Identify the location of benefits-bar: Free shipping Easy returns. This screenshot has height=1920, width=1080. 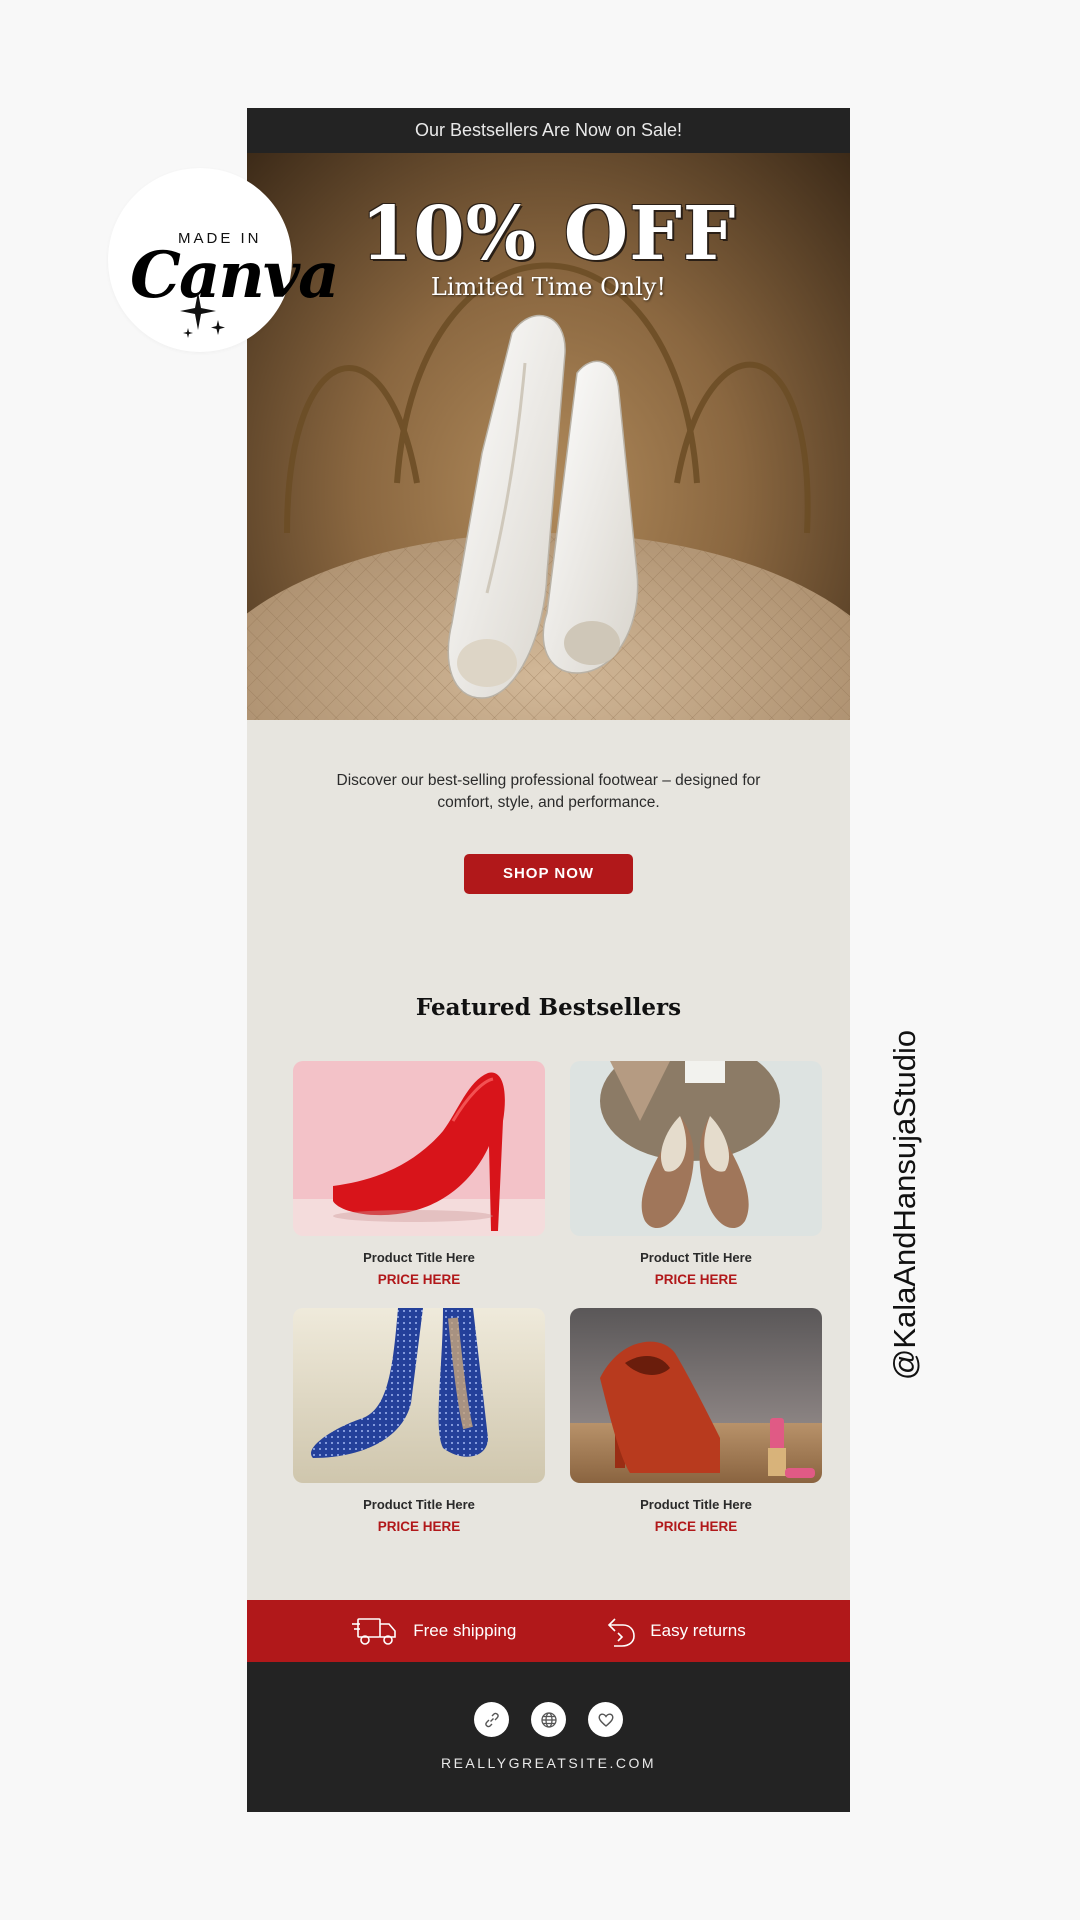
(548, 1631).